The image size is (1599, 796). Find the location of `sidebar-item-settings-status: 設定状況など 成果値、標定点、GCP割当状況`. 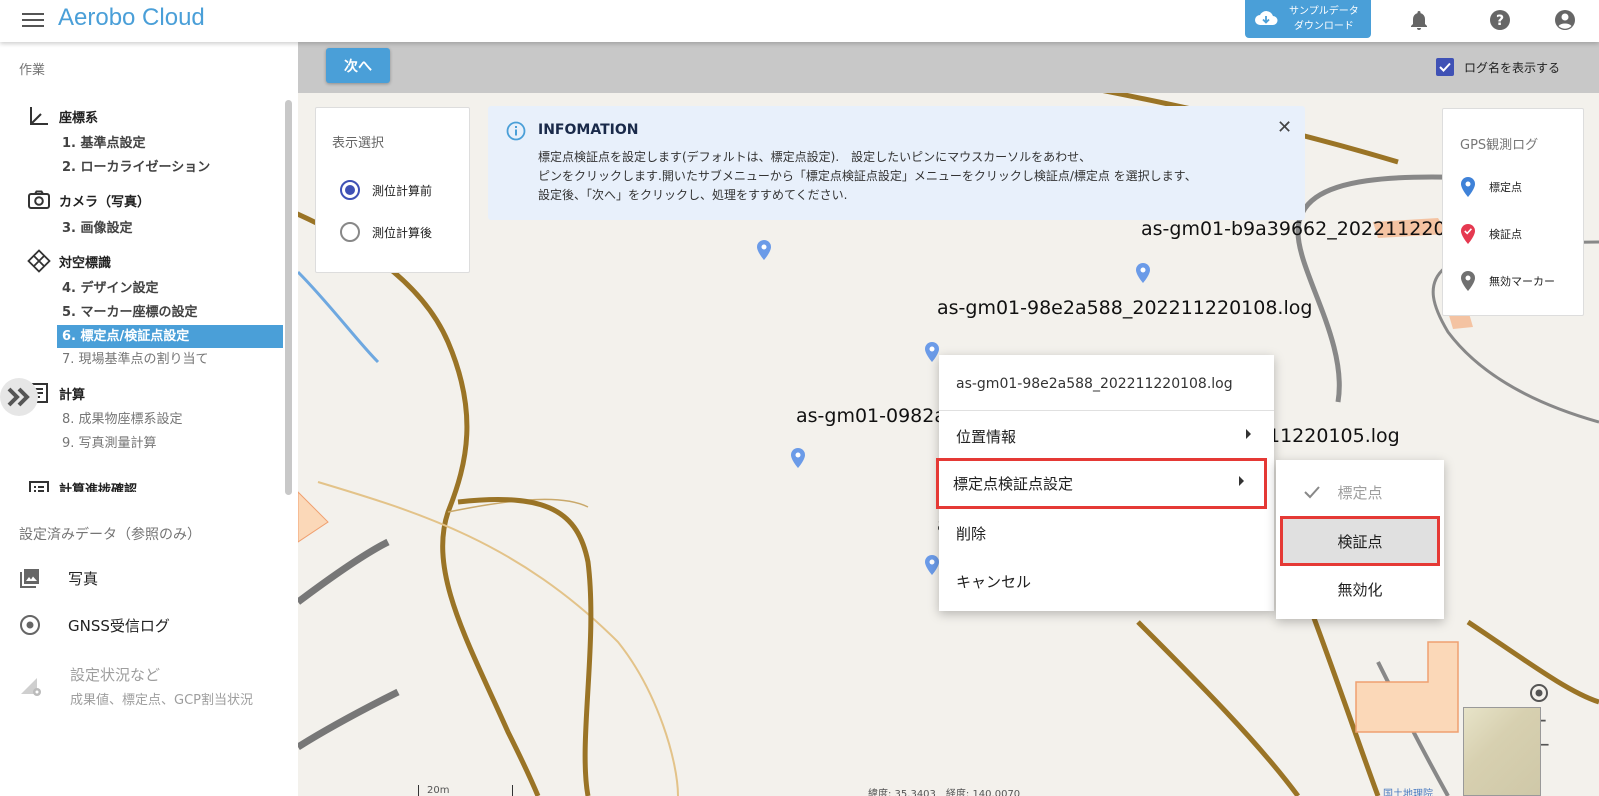

sidebar-item-settings-status: 設定状況など 成果値、標定点、GCP割当状況 is located at coordinates (136, 686).